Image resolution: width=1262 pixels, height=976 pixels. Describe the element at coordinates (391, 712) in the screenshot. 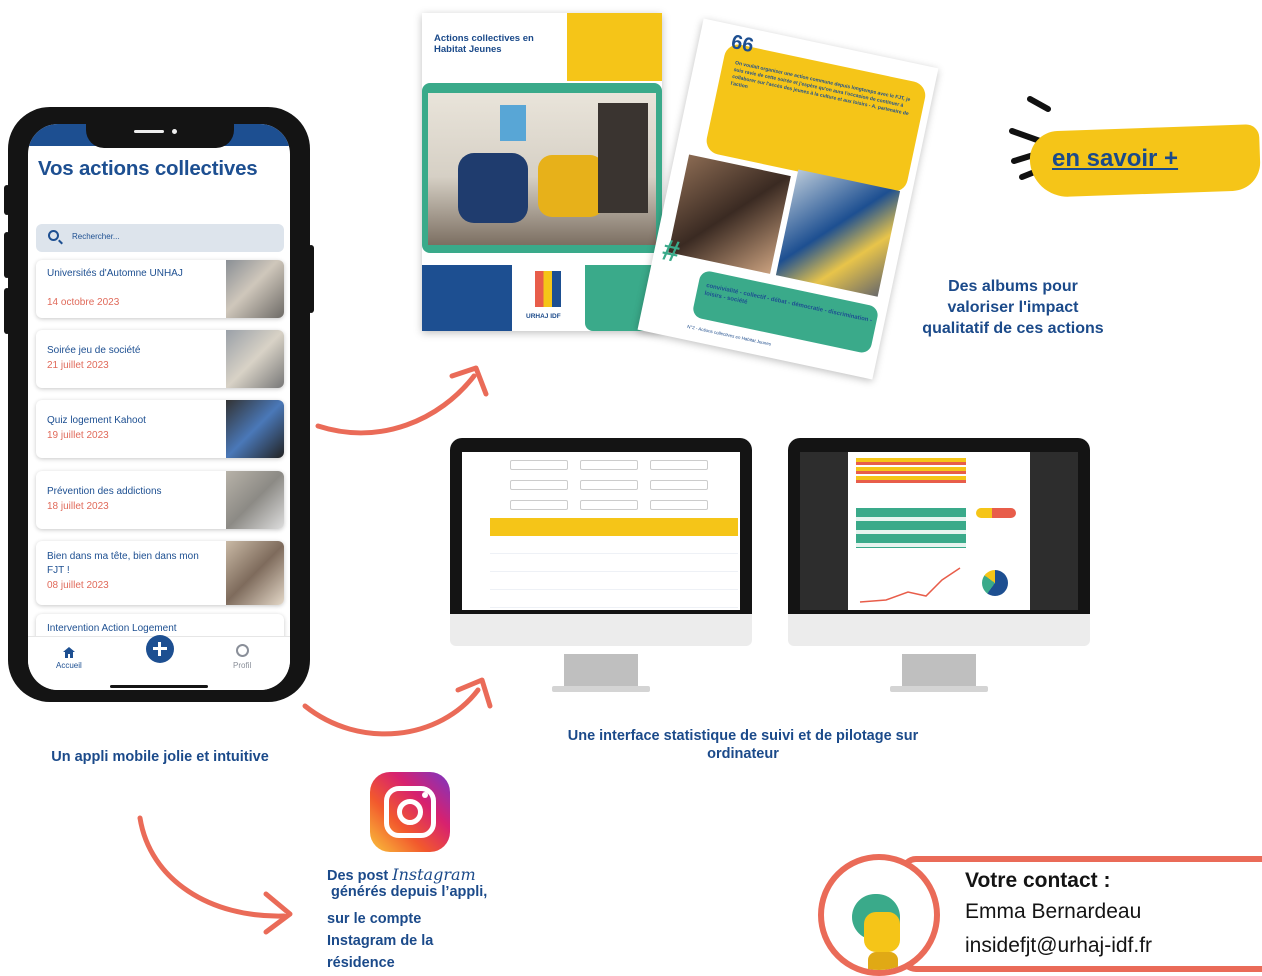

I see `arrow-to-stats` at that location.